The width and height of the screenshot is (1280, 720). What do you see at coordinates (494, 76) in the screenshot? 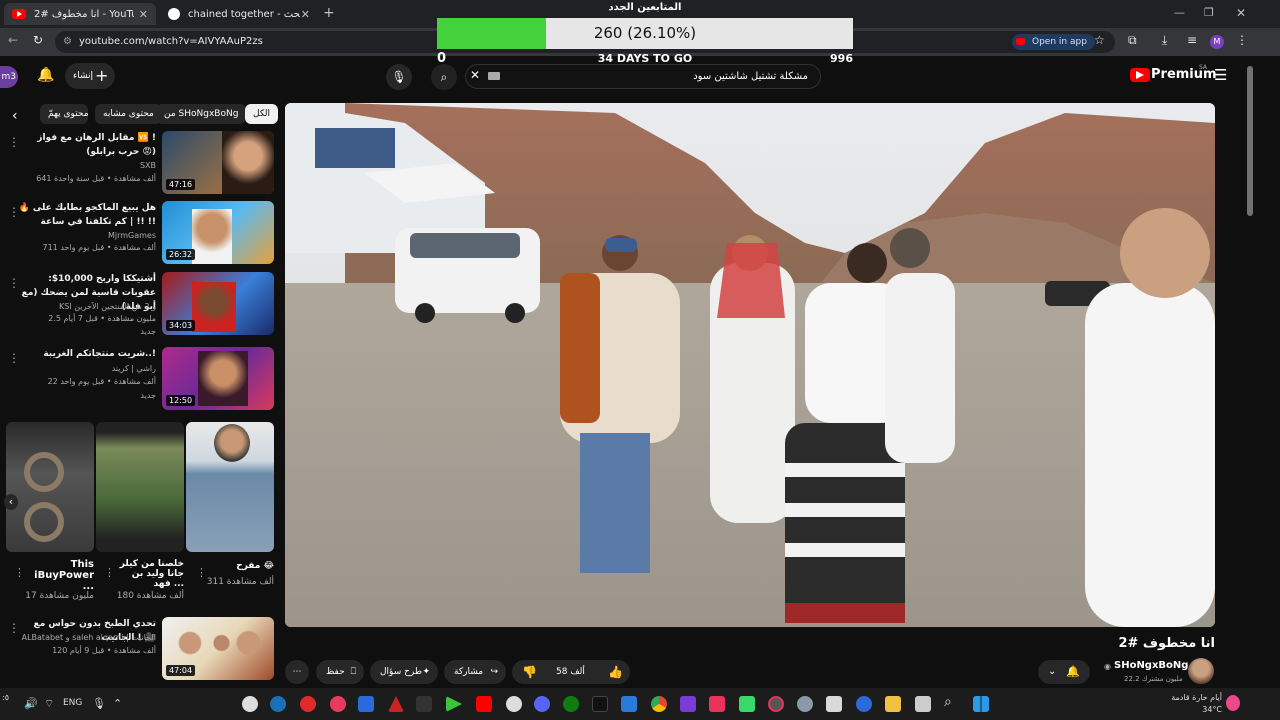
I see `keyboard-icon` at bounding box center [494, 76].